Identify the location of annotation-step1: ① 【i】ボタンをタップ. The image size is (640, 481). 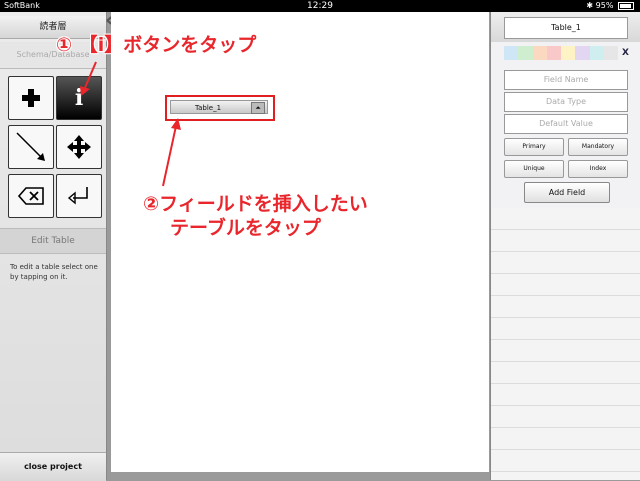
(156, 45).